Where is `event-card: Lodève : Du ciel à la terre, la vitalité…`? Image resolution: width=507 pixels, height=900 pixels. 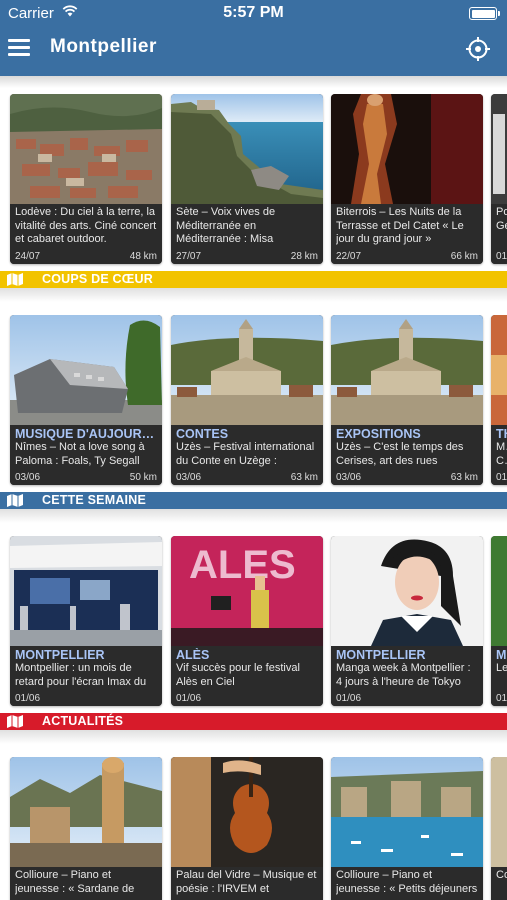
event-card: Lodève : Du ciel à la terre, la vitalité… is located at coordinates (86, 179).